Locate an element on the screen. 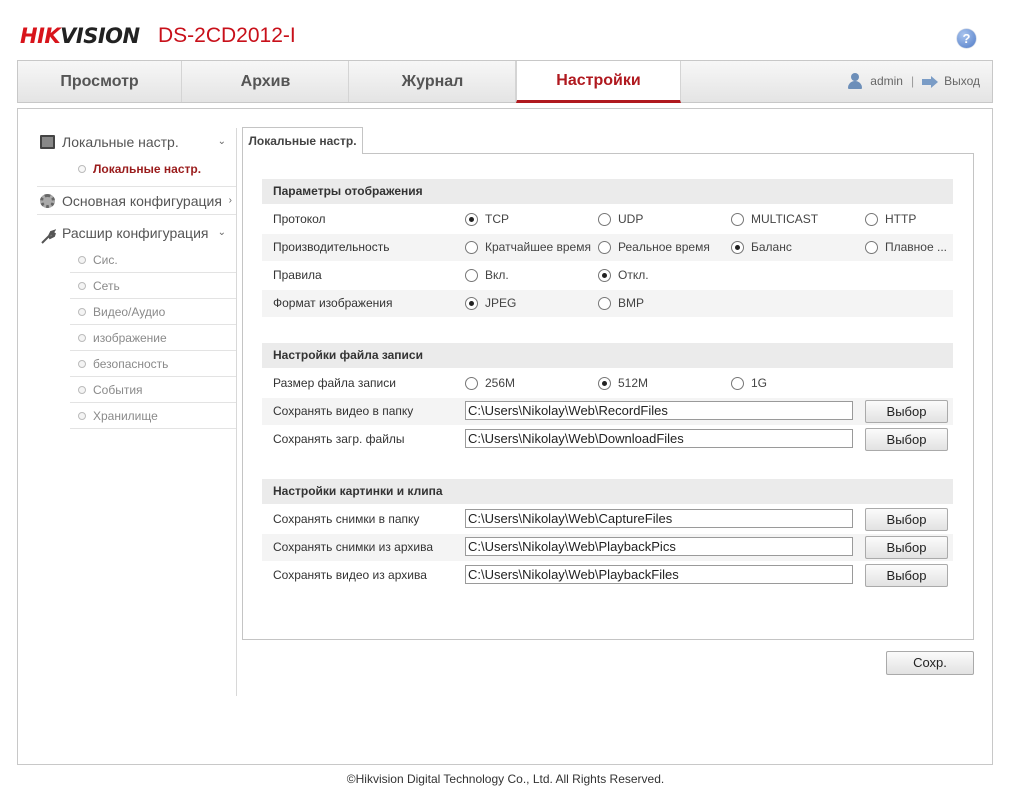 This screenshot has height=797, width=1011. sidebar-item-local-settings: Локальные настр. is located at coordinates (153, 169).